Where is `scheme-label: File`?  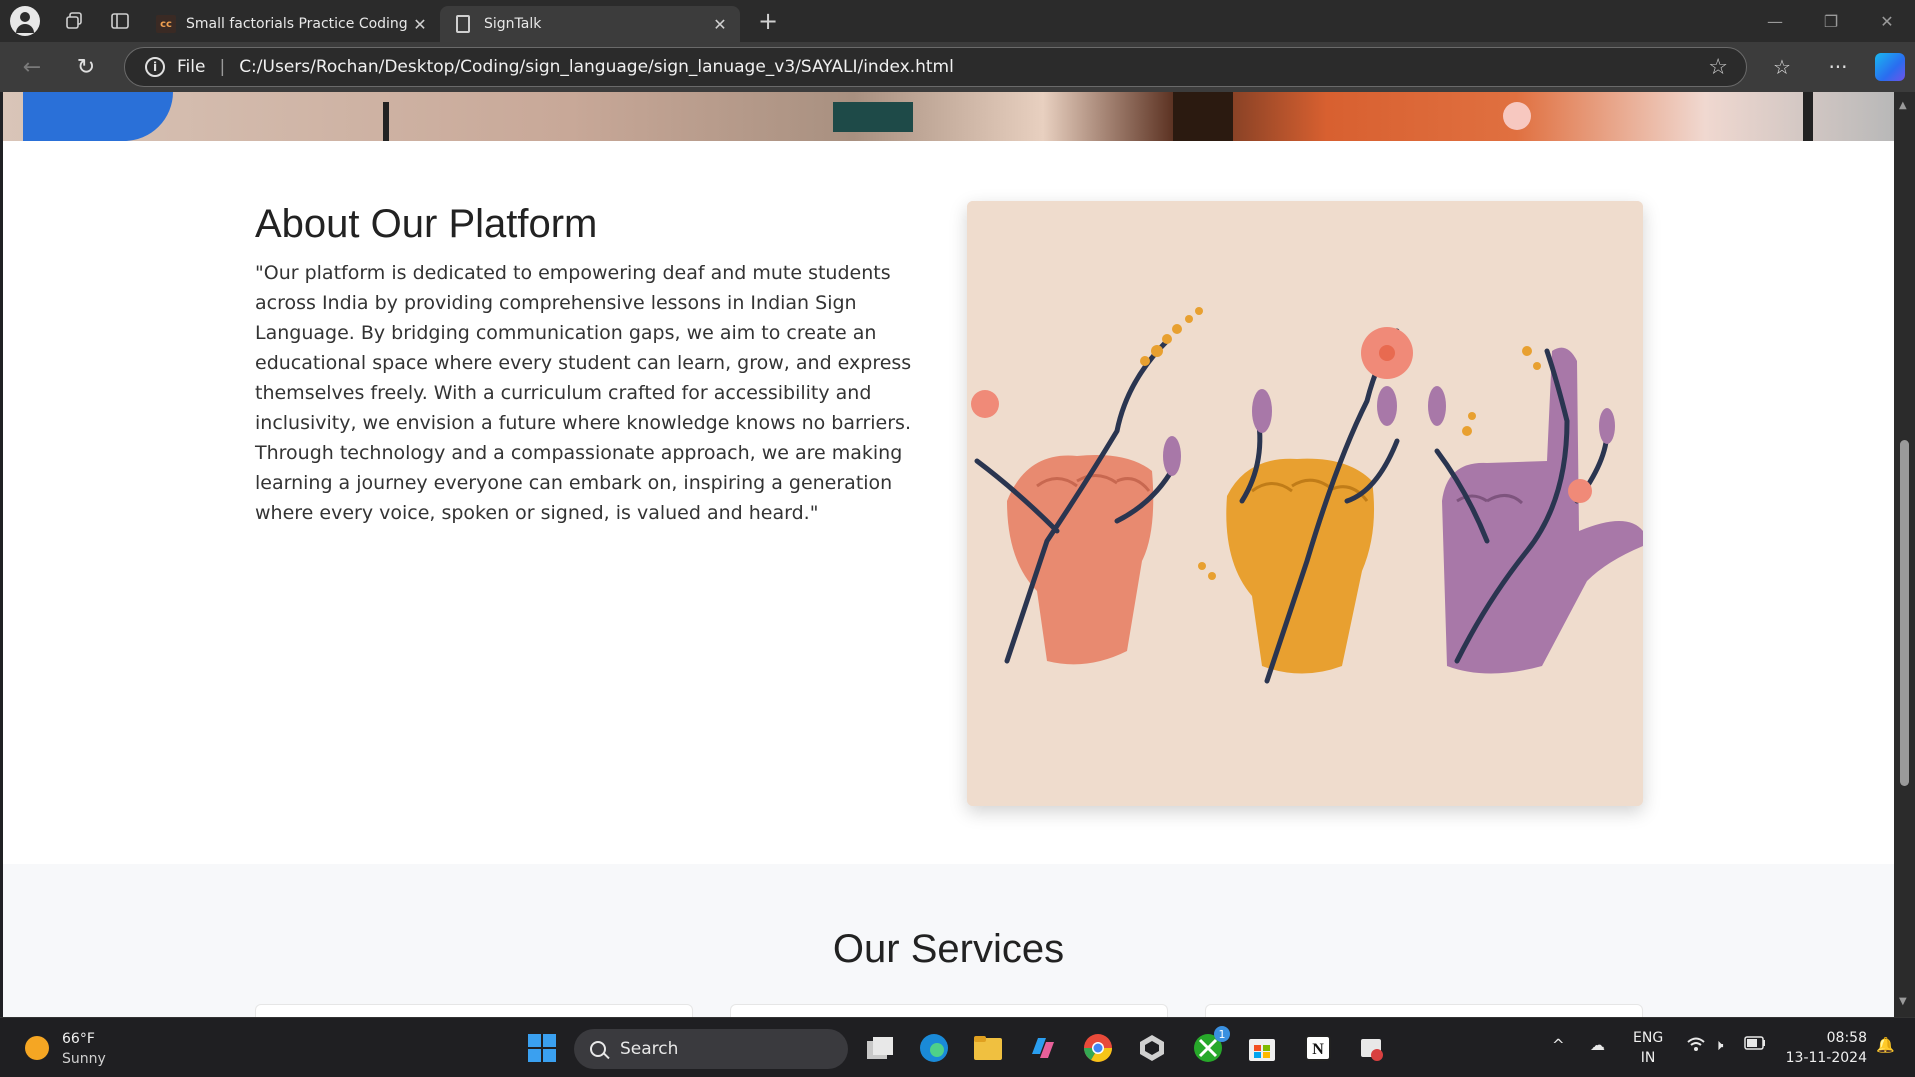 scheme-label: File is located at coordinates (191, 67).